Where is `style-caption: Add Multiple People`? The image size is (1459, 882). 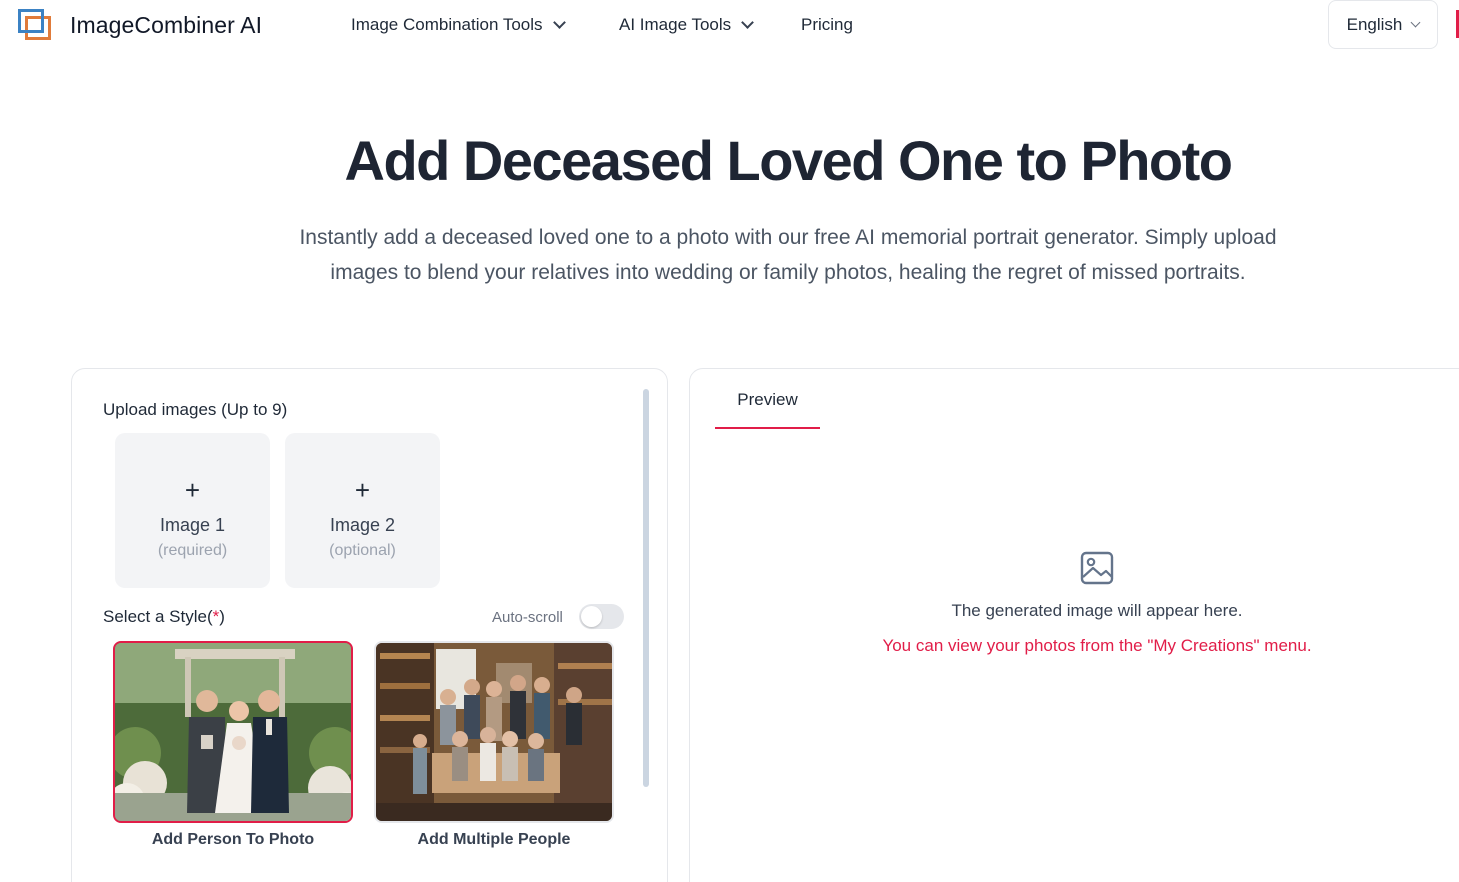
style-caption: Add Multiple People is located at coordinates (494, 839).